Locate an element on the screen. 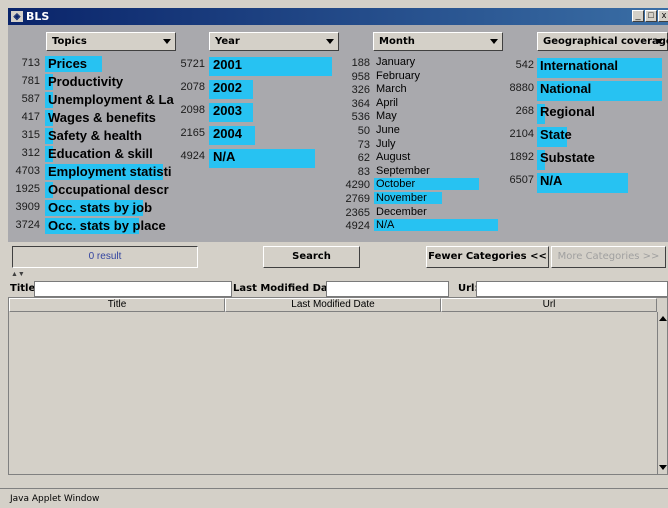  year-count: 5721 is located at coordinates (192, 64).